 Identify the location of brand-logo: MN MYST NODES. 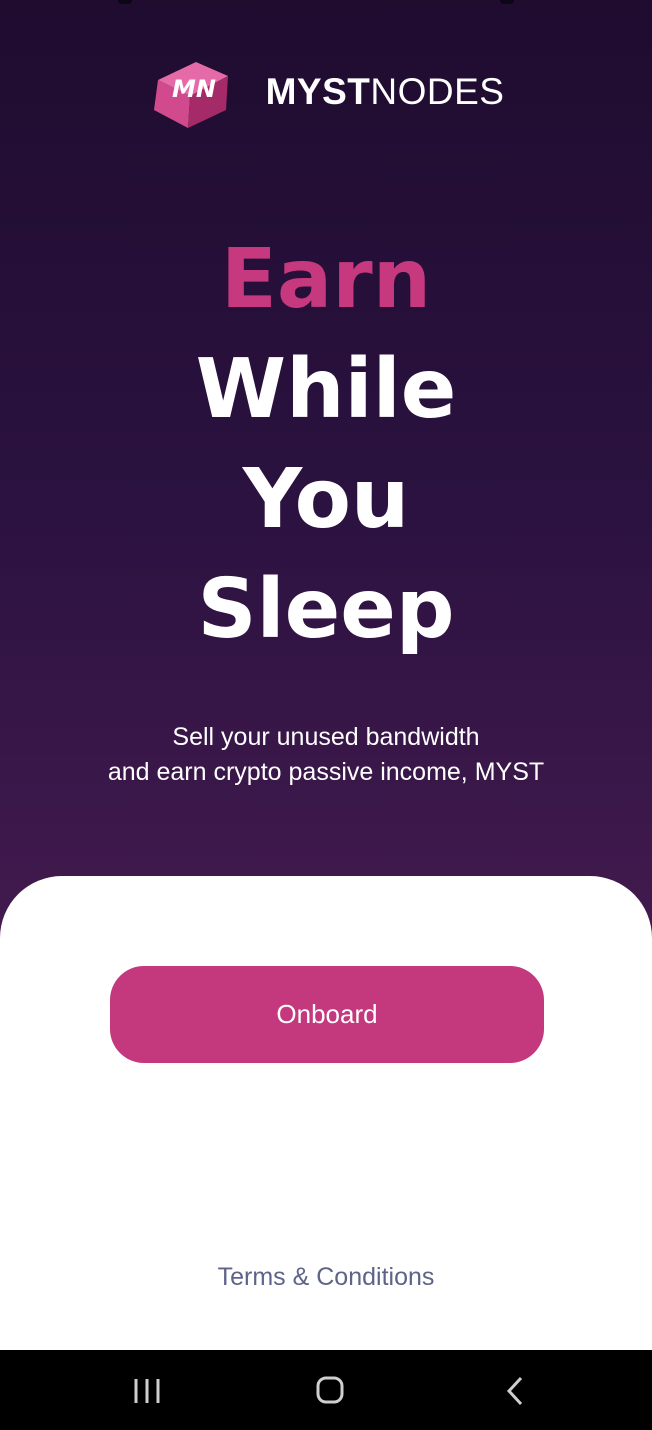
(326, 92).